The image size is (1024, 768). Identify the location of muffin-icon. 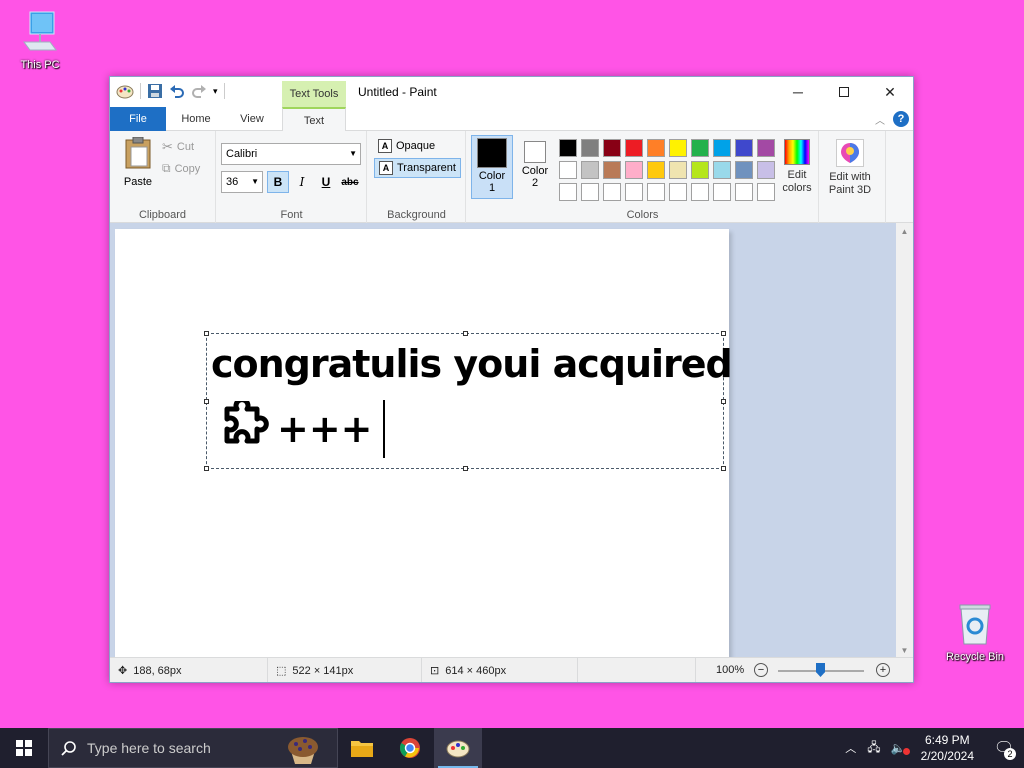
(303, 750).